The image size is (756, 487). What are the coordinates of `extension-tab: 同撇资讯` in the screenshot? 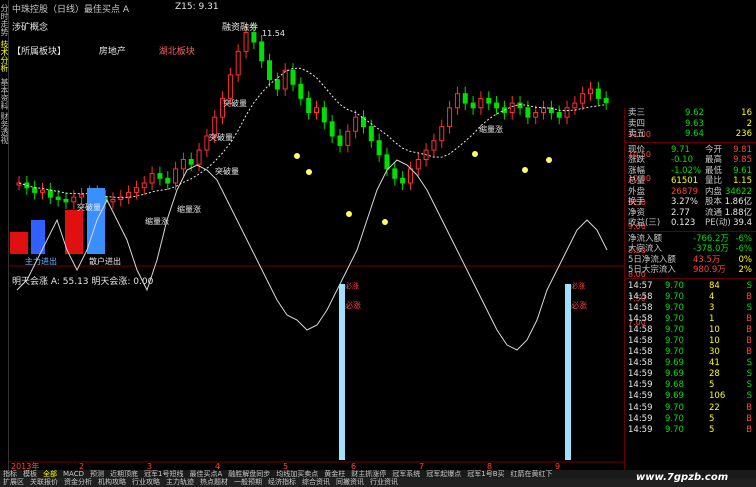 It's located at (350, 482).